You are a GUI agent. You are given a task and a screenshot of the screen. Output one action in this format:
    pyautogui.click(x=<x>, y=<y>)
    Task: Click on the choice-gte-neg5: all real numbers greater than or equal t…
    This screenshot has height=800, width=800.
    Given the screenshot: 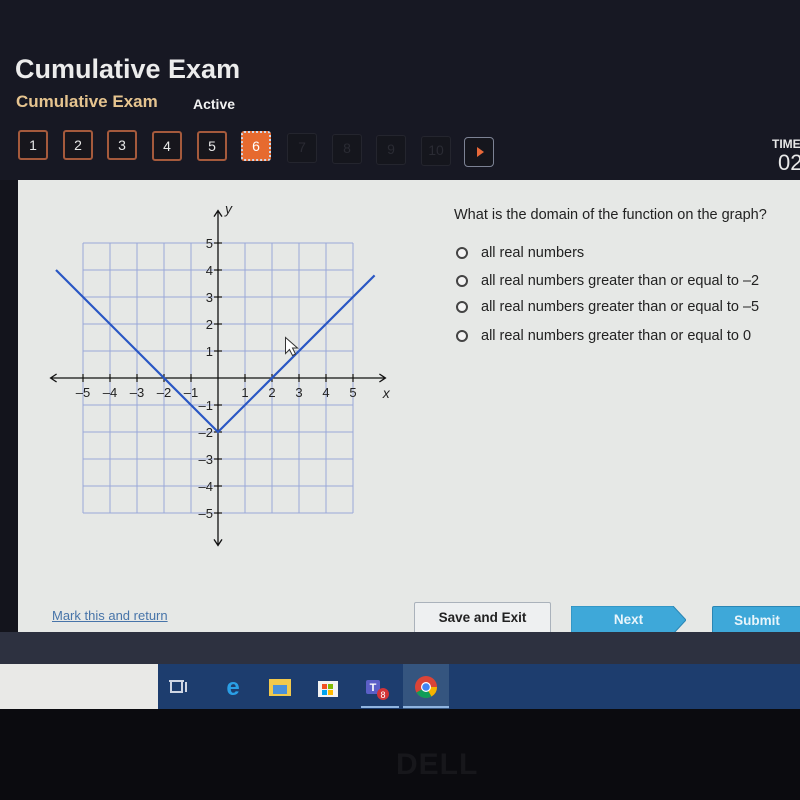 What is the action you would take?
    pyautogui.click(x=607, y=307)
    